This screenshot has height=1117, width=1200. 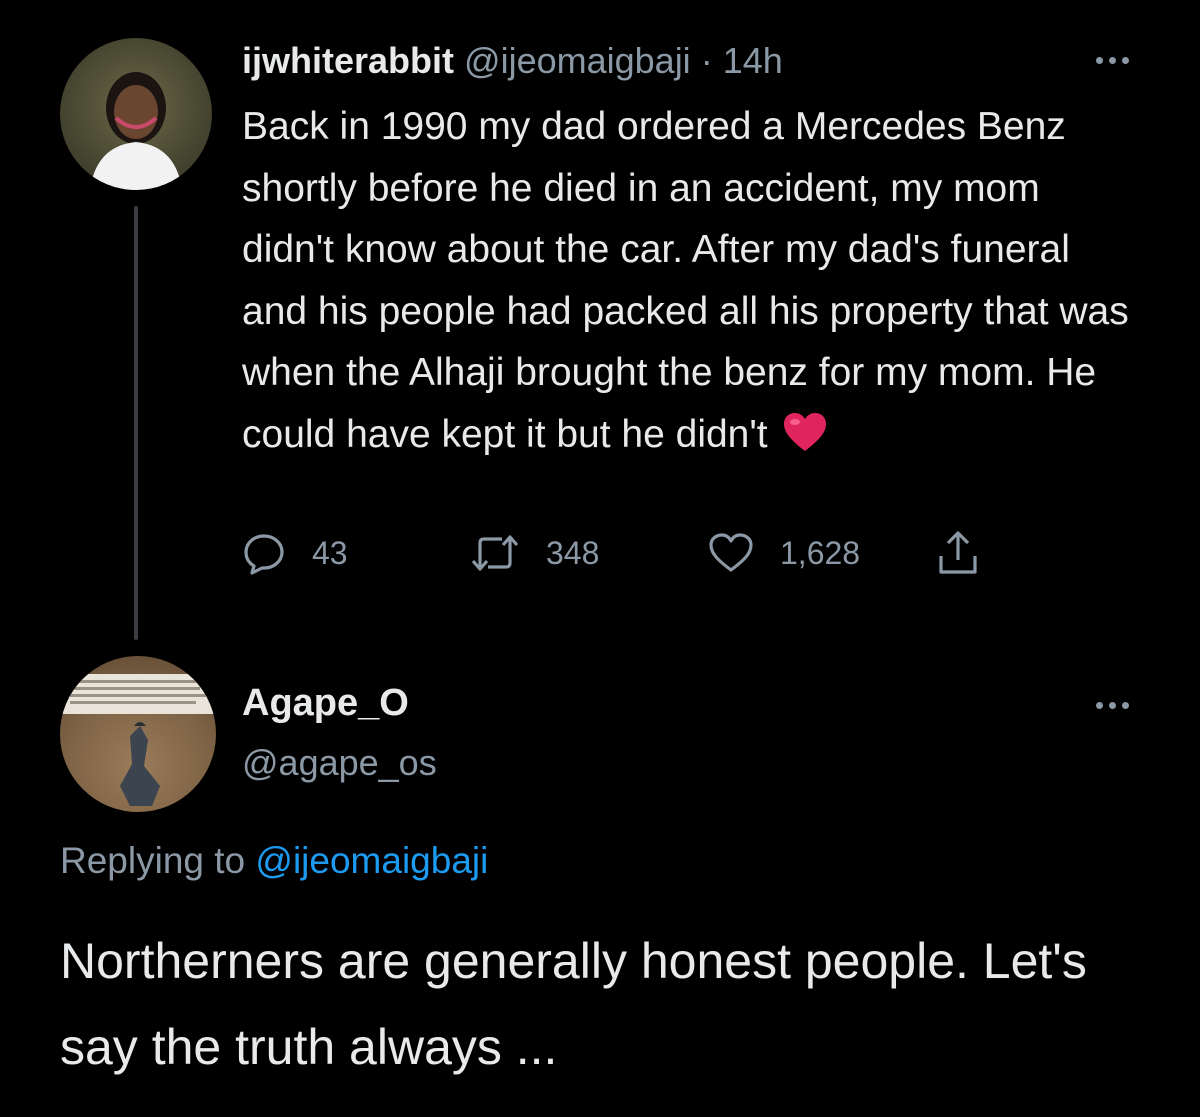 What do you see at coordinates (495, 553) in the screenshot?
I see `retweet-icon` at bounding box center [495, 553].